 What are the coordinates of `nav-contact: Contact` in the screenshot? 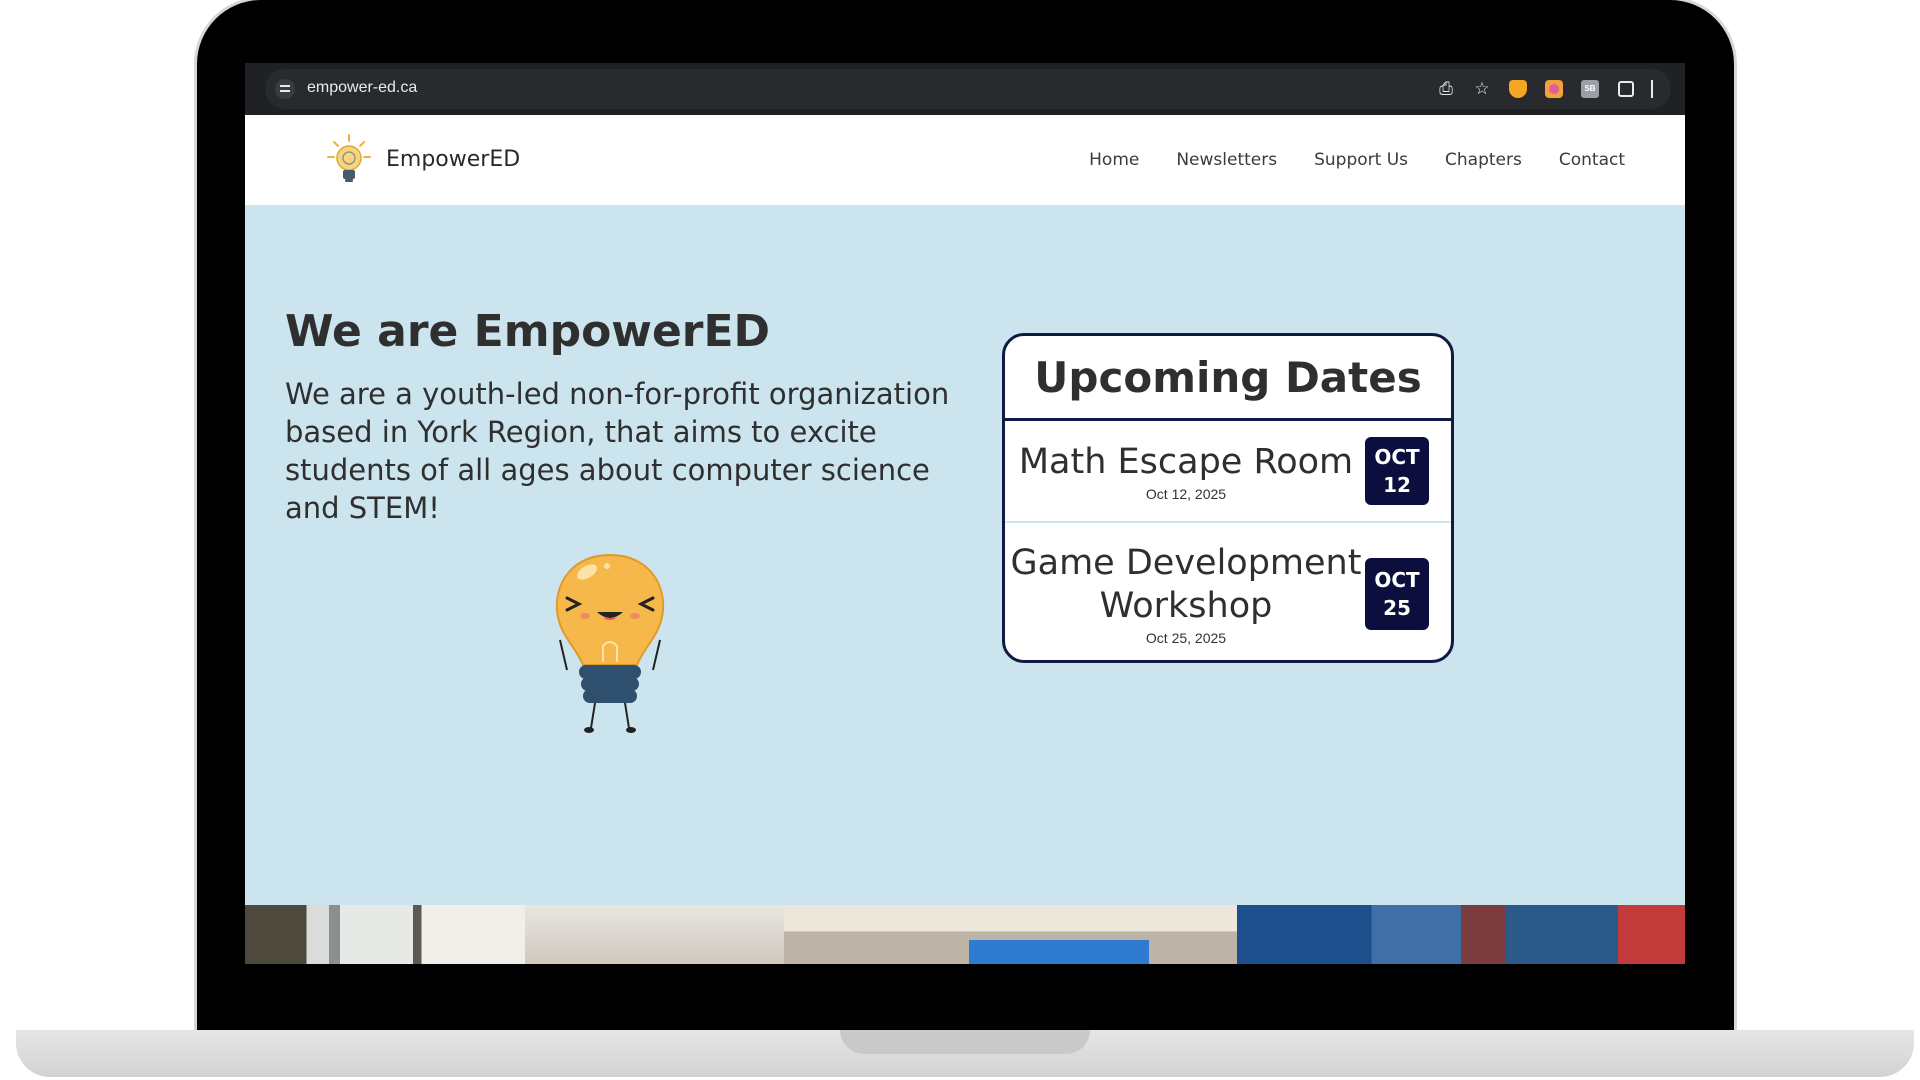 It's located at (1592, 160).